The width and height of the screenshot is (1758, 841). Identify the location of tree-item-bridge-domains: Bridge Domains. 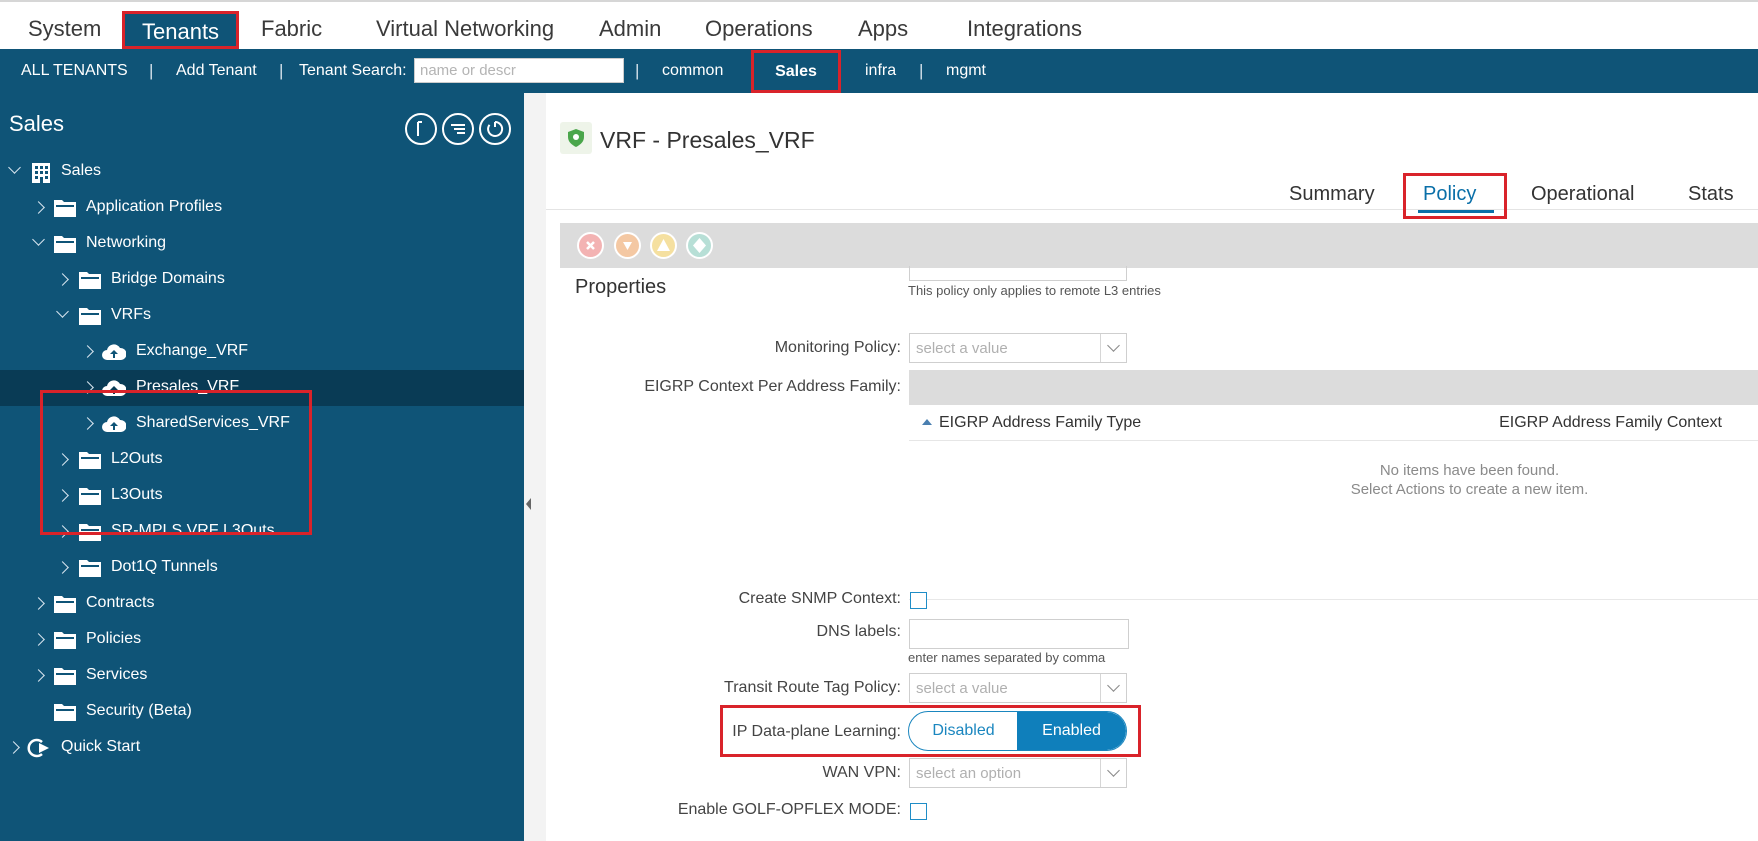
(262, 280).